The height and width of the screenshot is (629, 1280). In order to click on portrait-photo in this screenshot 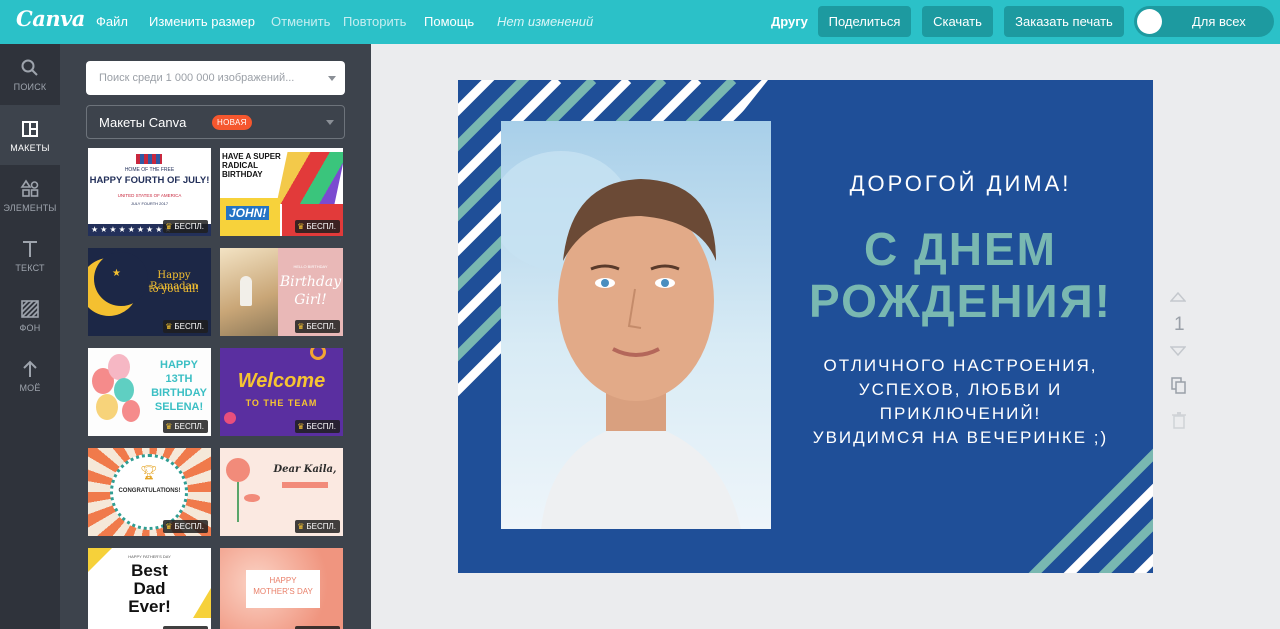, I will do `click(636, 325)`.